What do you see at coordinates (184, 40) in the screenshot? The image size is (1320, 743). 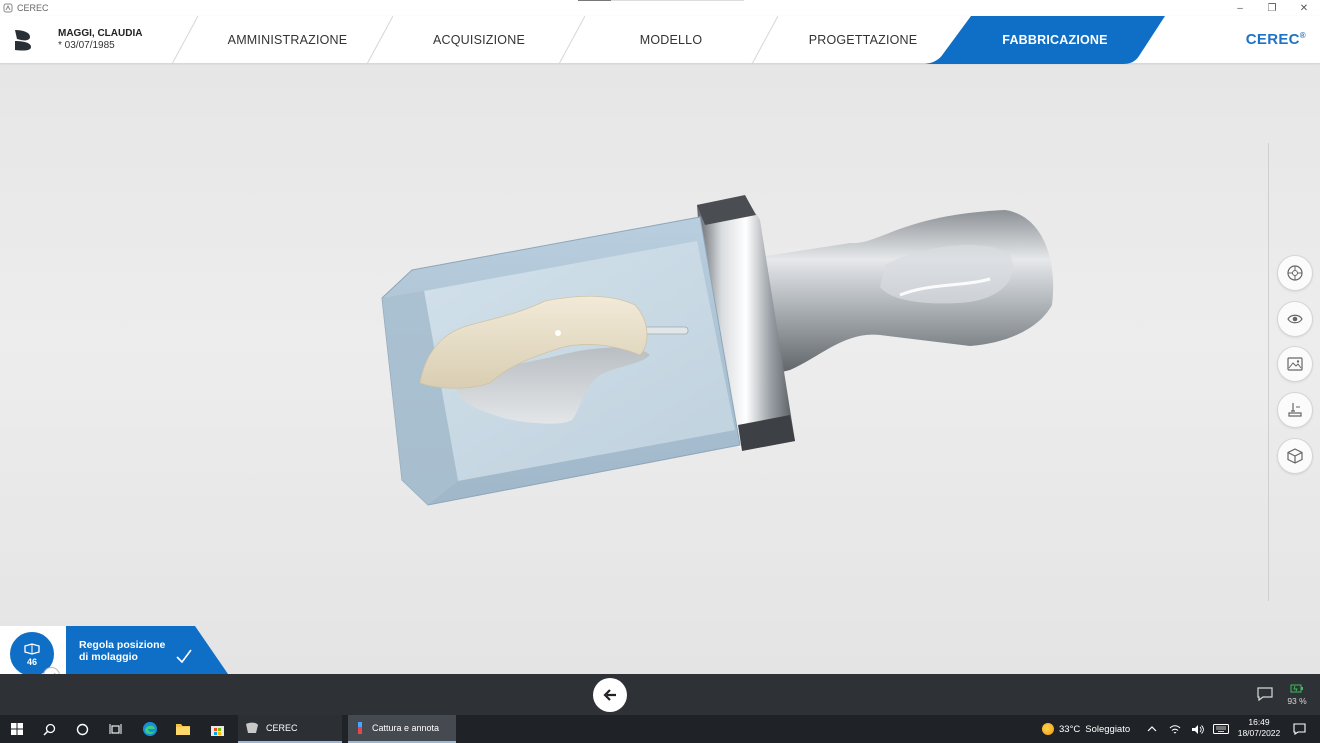 I see `step-separator` at bounding box center [184, 40].